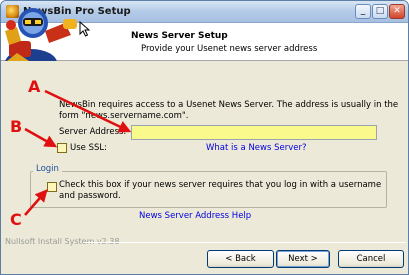  Describe the element at coordinates (397, 11) in the screenshot. I see `close-button: ✕` at that location.